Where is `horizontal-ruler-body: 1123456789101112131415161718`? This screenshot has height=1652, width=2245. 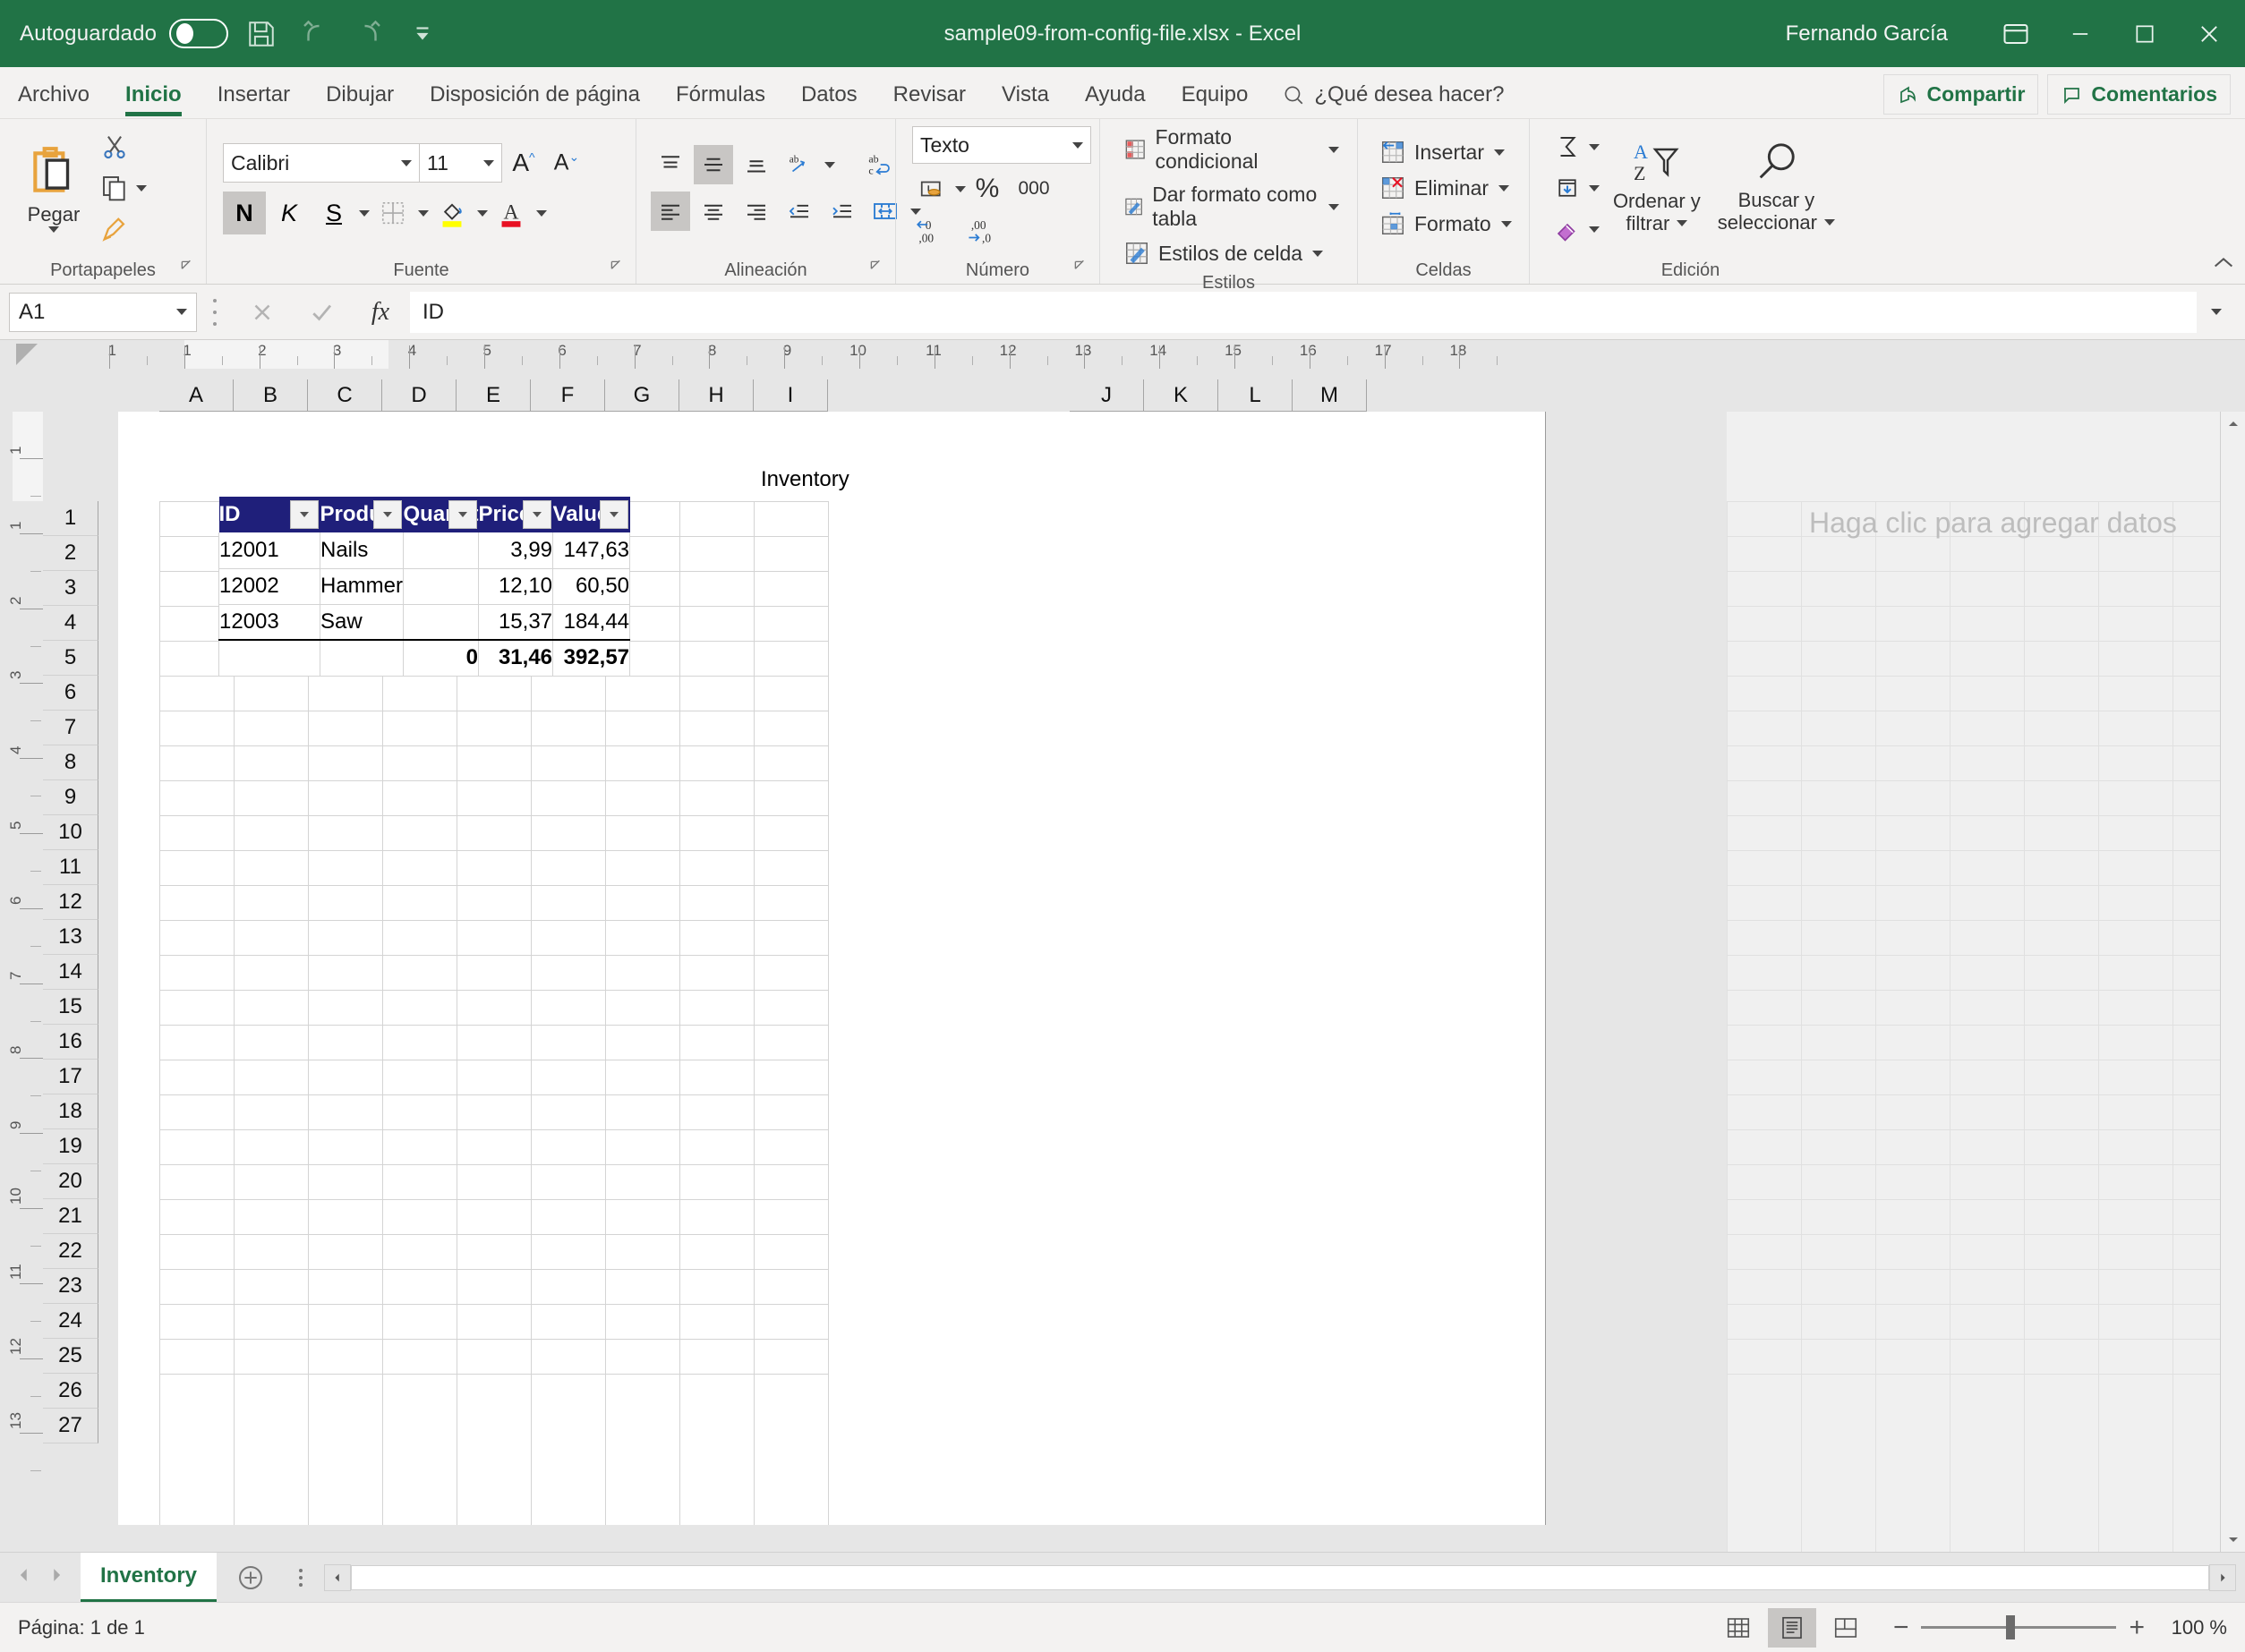
horizontal-ruler-body: 1123456789101112131415161718 is located at coordinates (1150, 359).